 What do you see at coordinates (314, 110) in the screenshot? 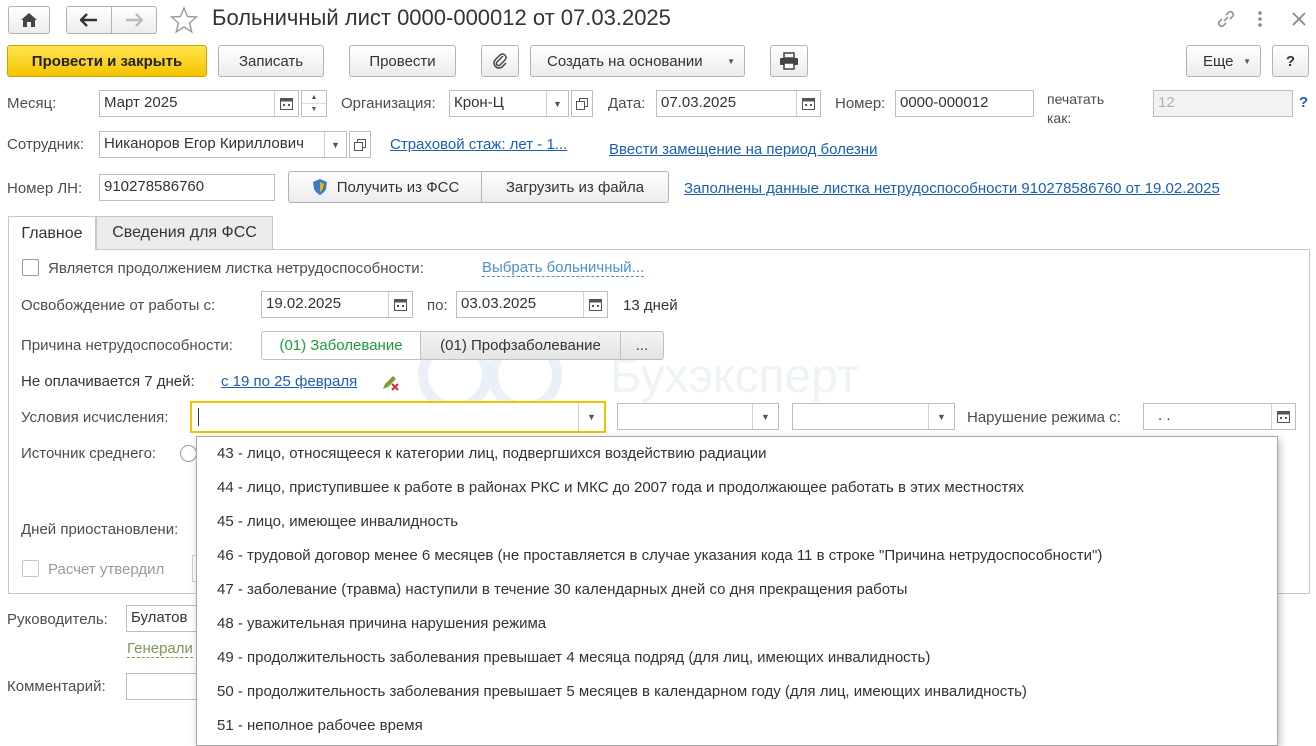
I see `step-down-icon: ▼` at bounding box center [314, 110].